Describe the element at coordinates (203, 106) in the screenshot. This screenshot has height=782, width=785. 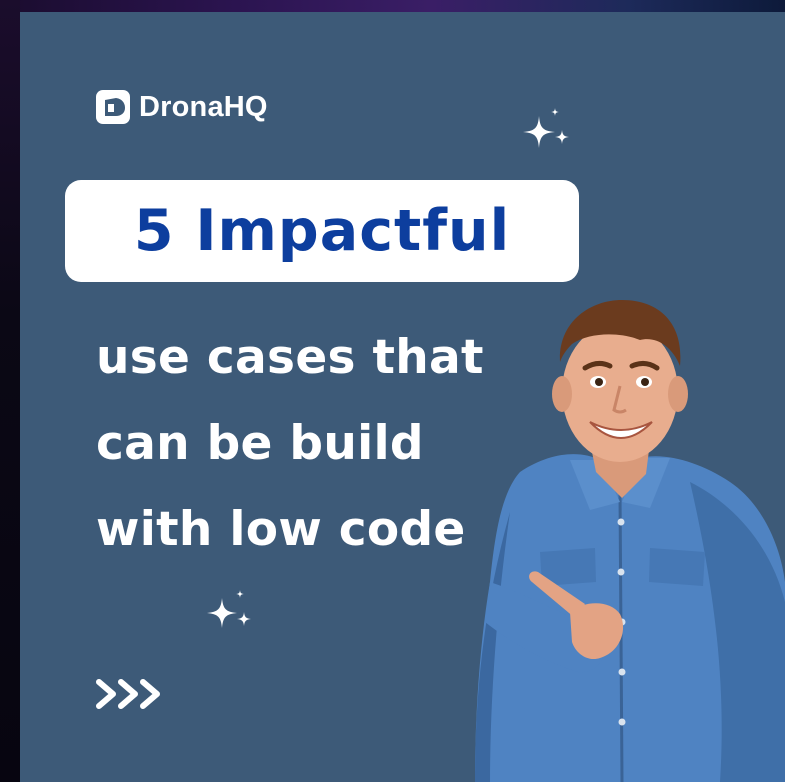
I see `brand-name: DronaHQ` at that location.